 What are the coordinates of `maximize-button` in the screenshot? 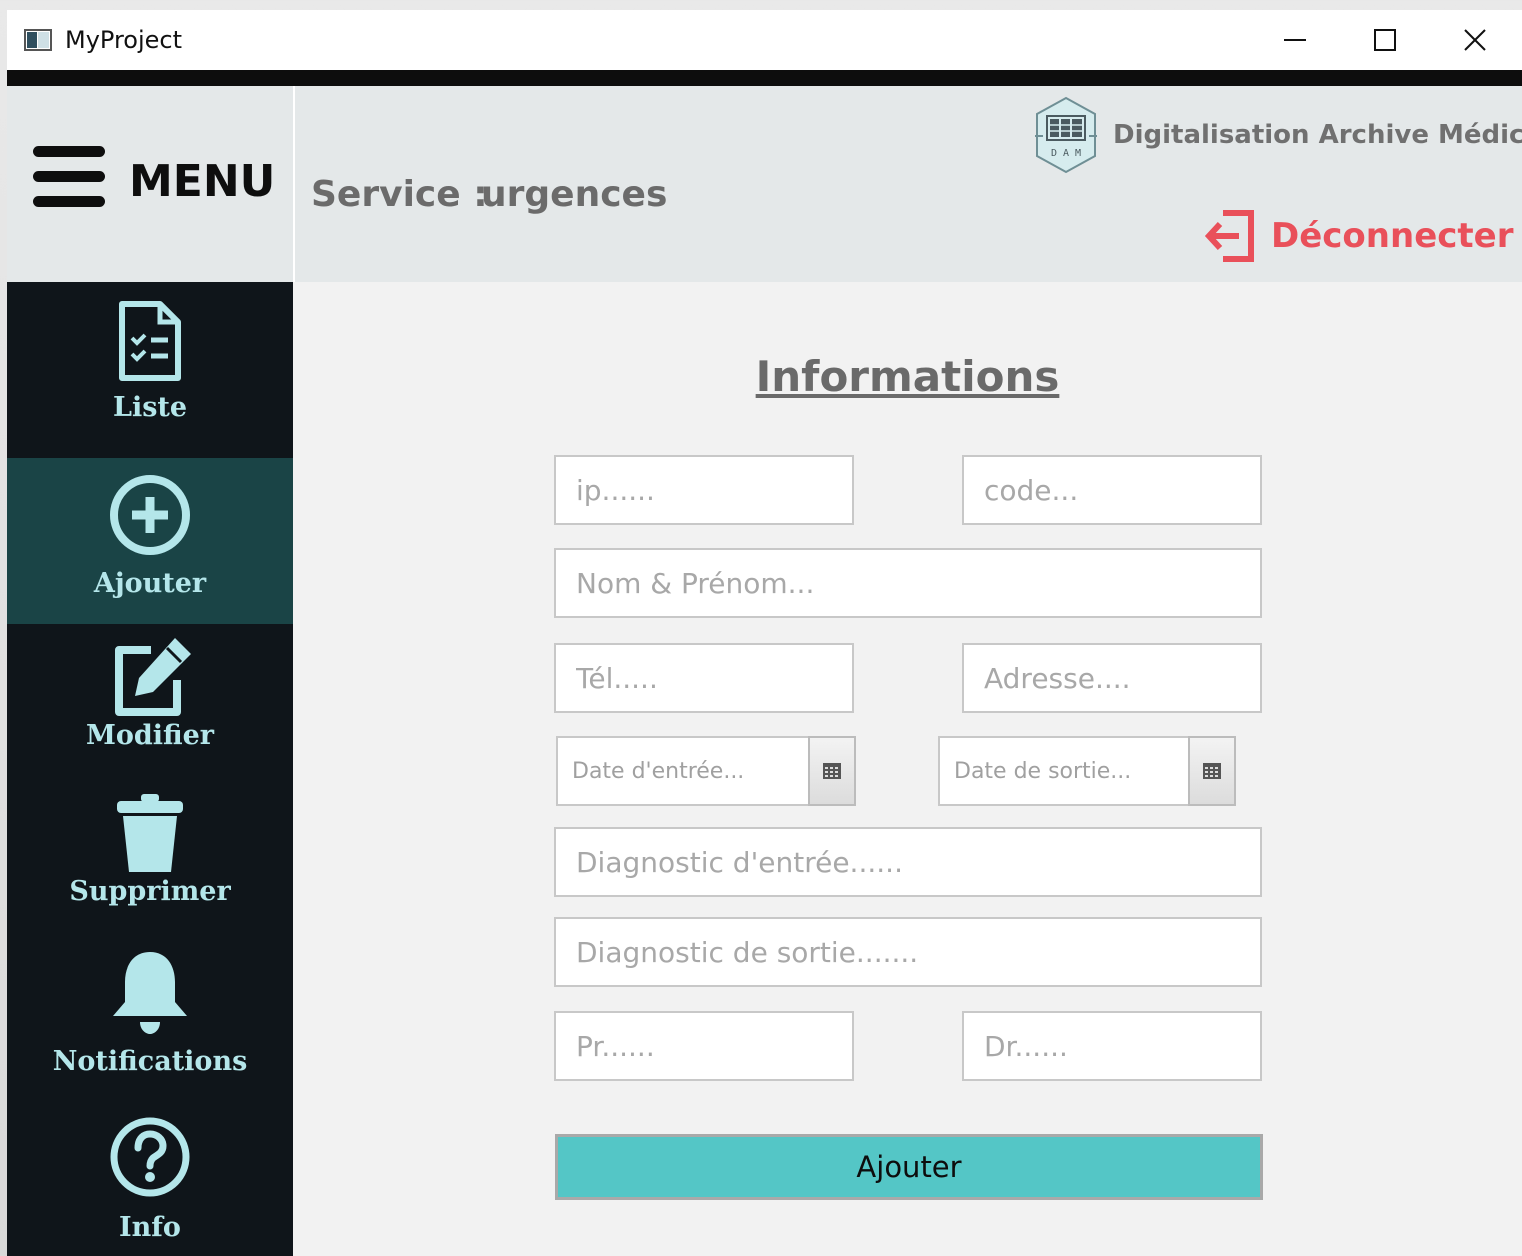 It's located at (1385, 40).